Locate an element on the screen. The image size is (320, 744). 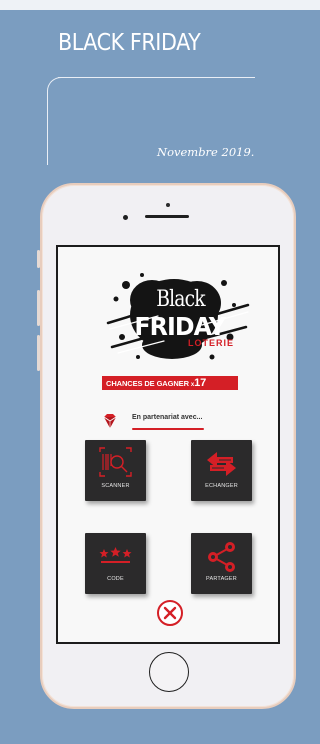
code-stars-icon is located at coordinates (115, 555).